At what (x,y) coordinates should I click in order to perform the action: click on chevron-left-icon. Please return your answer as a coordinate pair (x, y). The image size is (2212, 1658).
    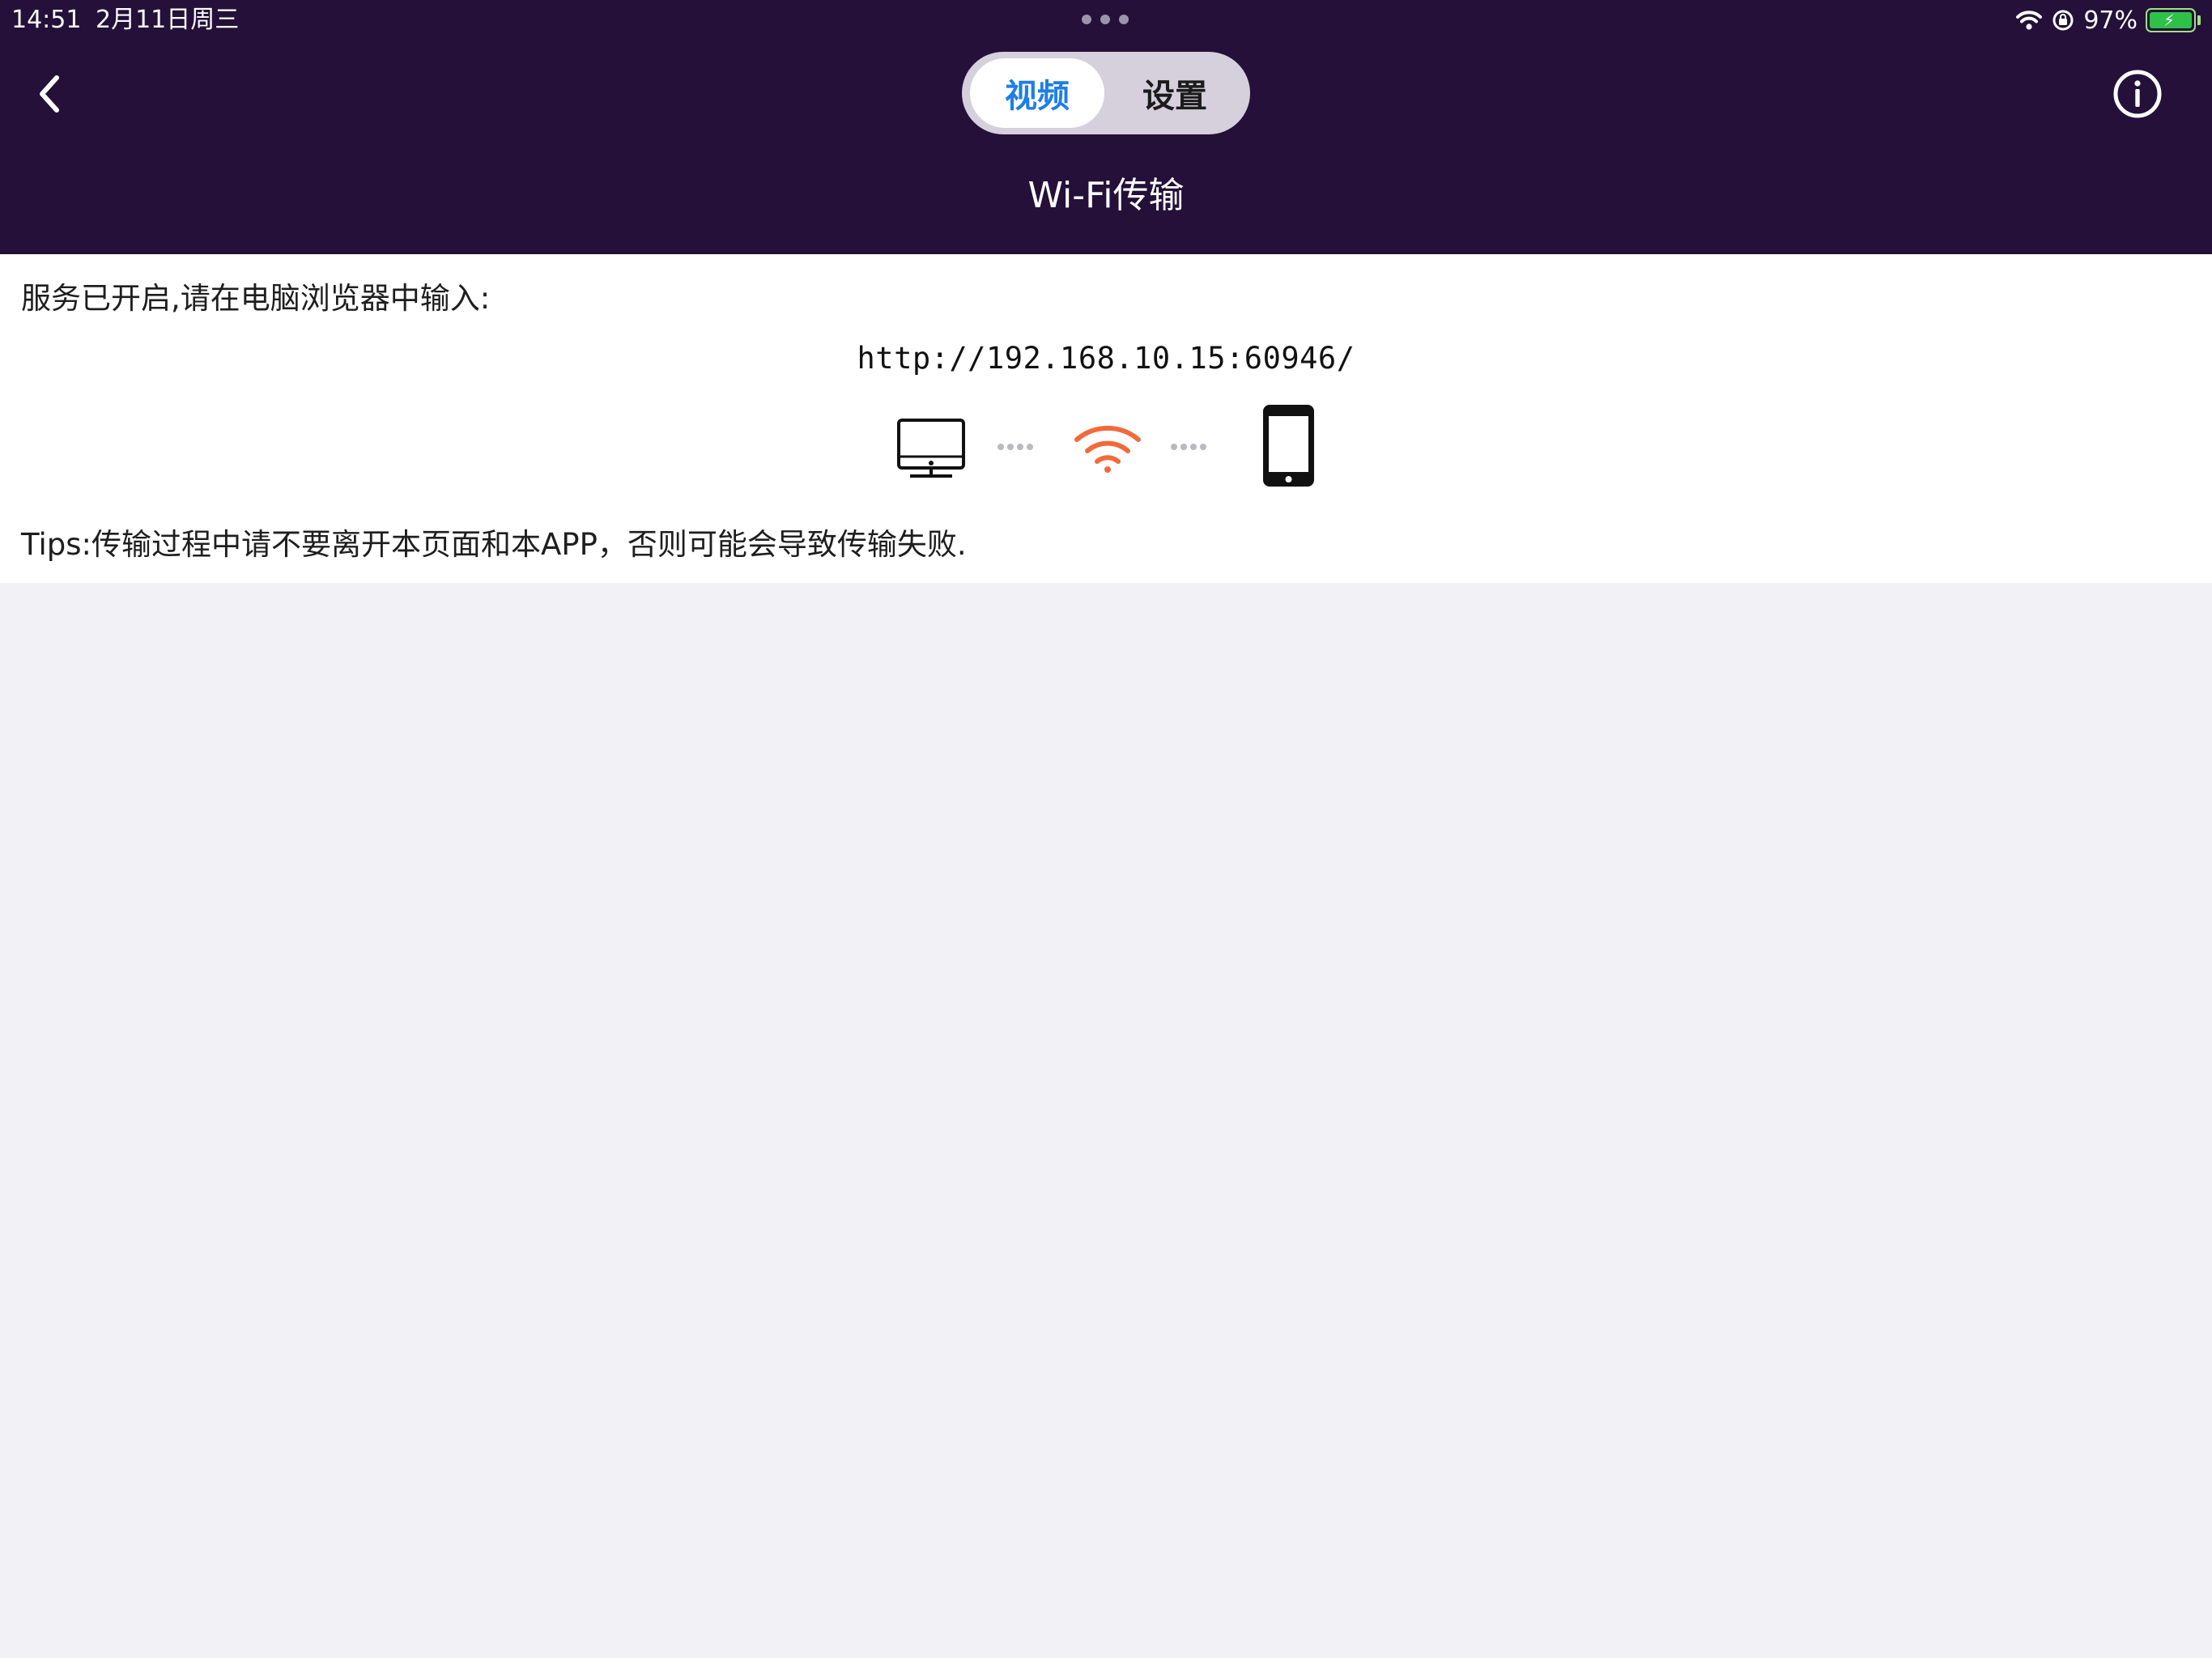
    Looking at the image, I should click on (49, 94).